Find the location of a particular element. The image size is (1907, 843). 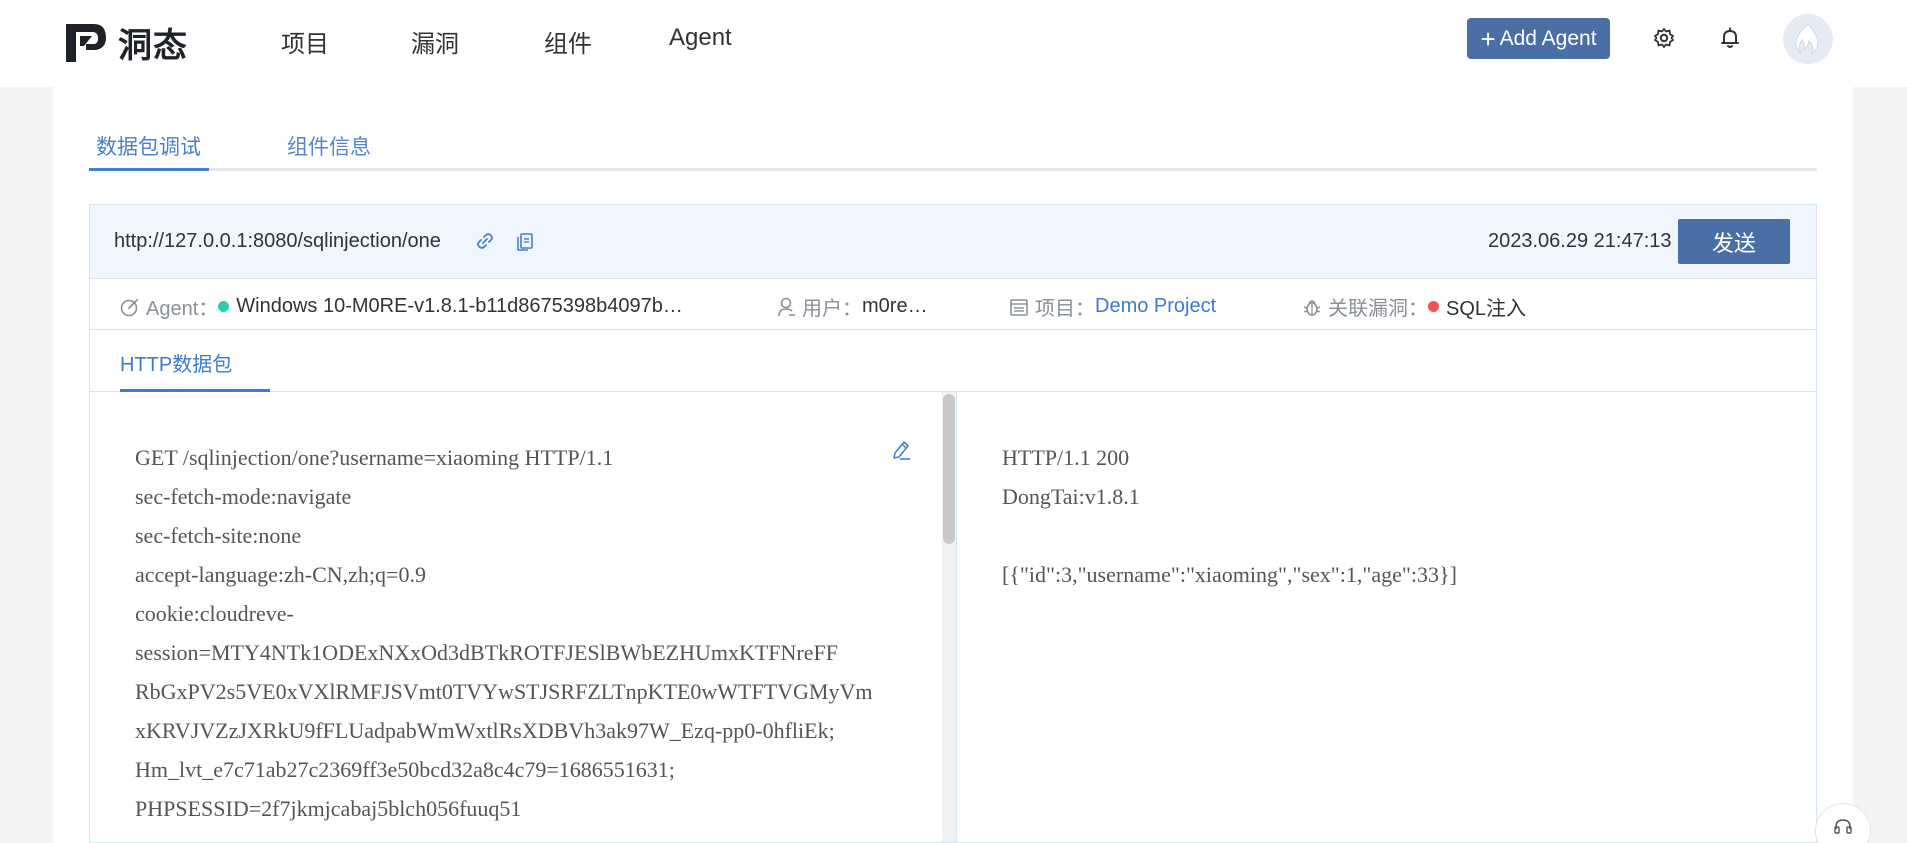

request-scrollbar-thumb is located at coordinates (949, 469).